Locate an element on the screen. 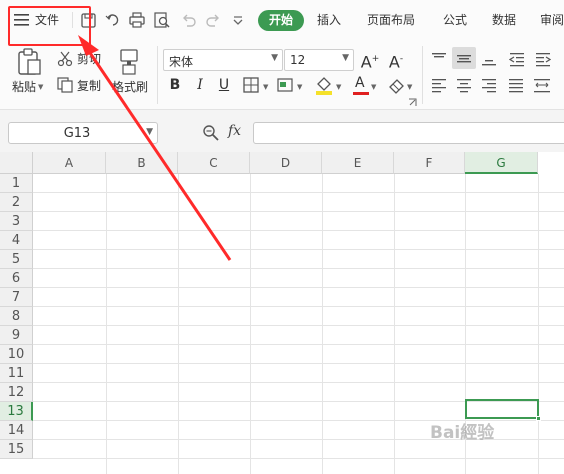 Image resolution: width=564 pixels, height=474 pixels. align-middle-icon is located at coordinates (464, 58).